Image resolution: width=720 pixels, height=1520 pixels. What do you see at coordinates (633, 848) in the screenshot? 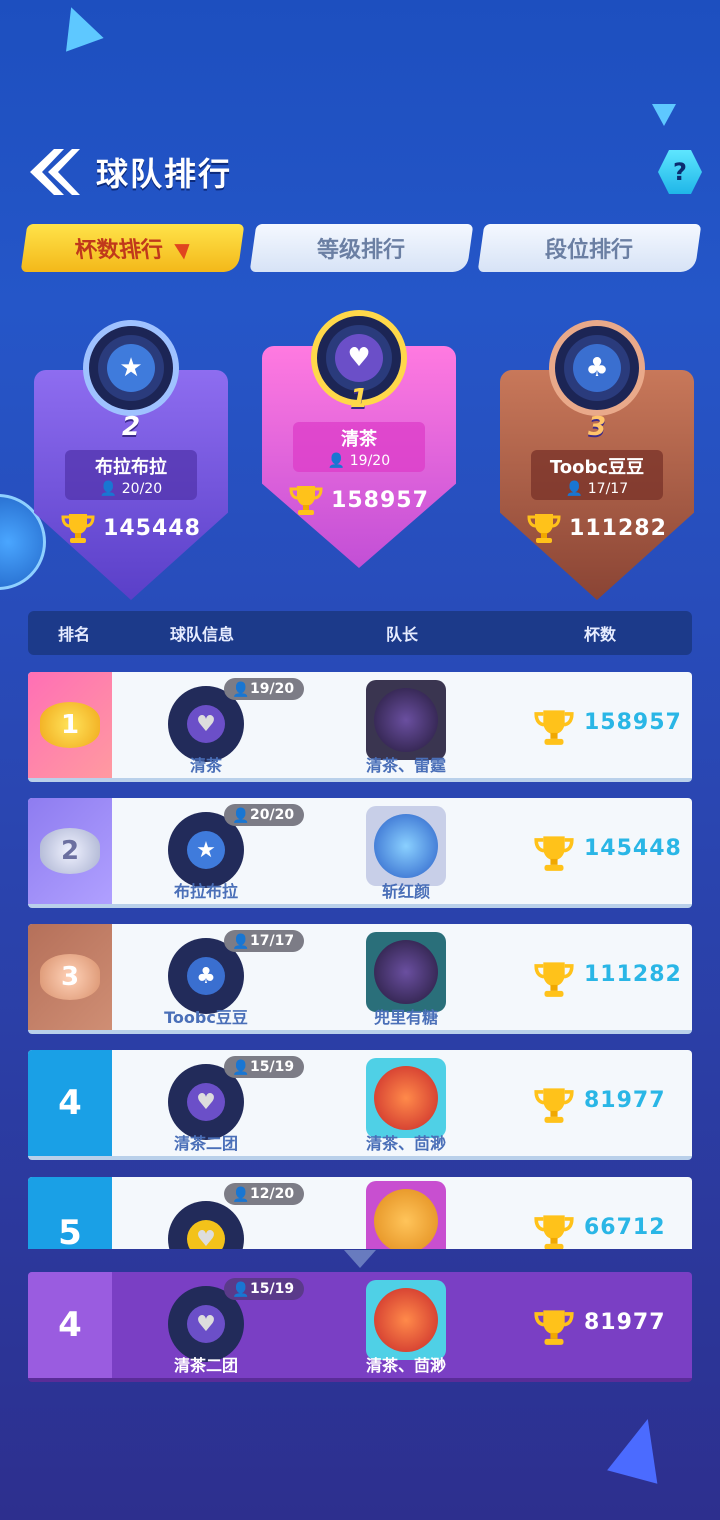
I see `cup-score: 145448` at bounding box center [633, 848].